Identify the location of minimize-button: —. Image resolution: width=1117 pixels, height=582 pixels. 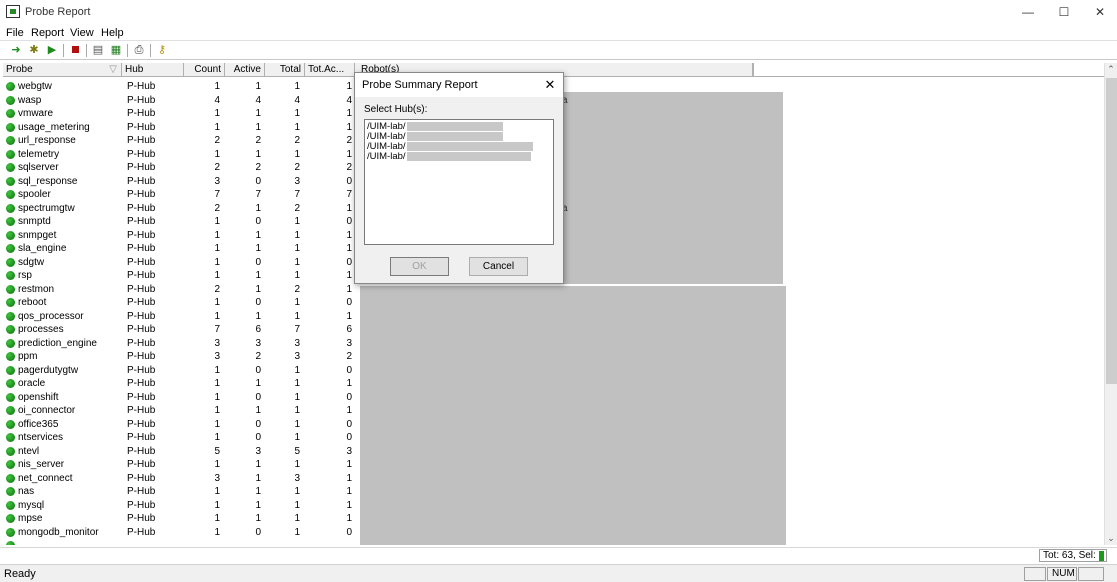
(1028, 12).